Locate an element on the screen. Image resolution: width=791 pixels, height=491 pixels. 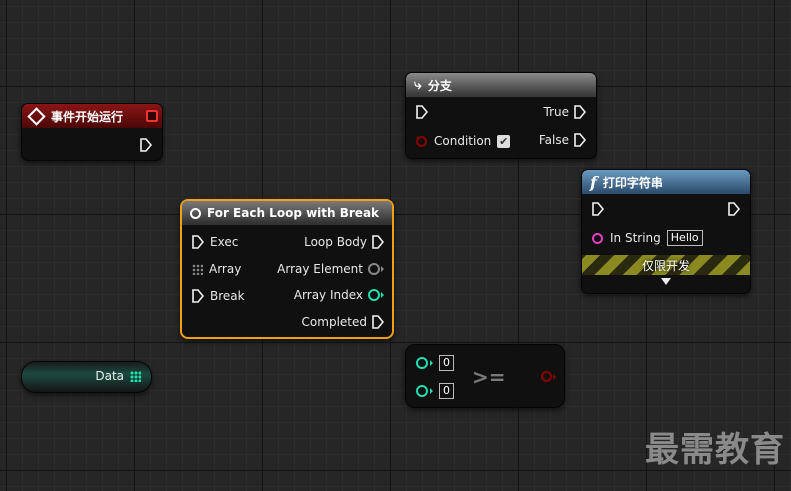
foreach-node-title: For Each Loop with Break is located at coordinates (293, 213).